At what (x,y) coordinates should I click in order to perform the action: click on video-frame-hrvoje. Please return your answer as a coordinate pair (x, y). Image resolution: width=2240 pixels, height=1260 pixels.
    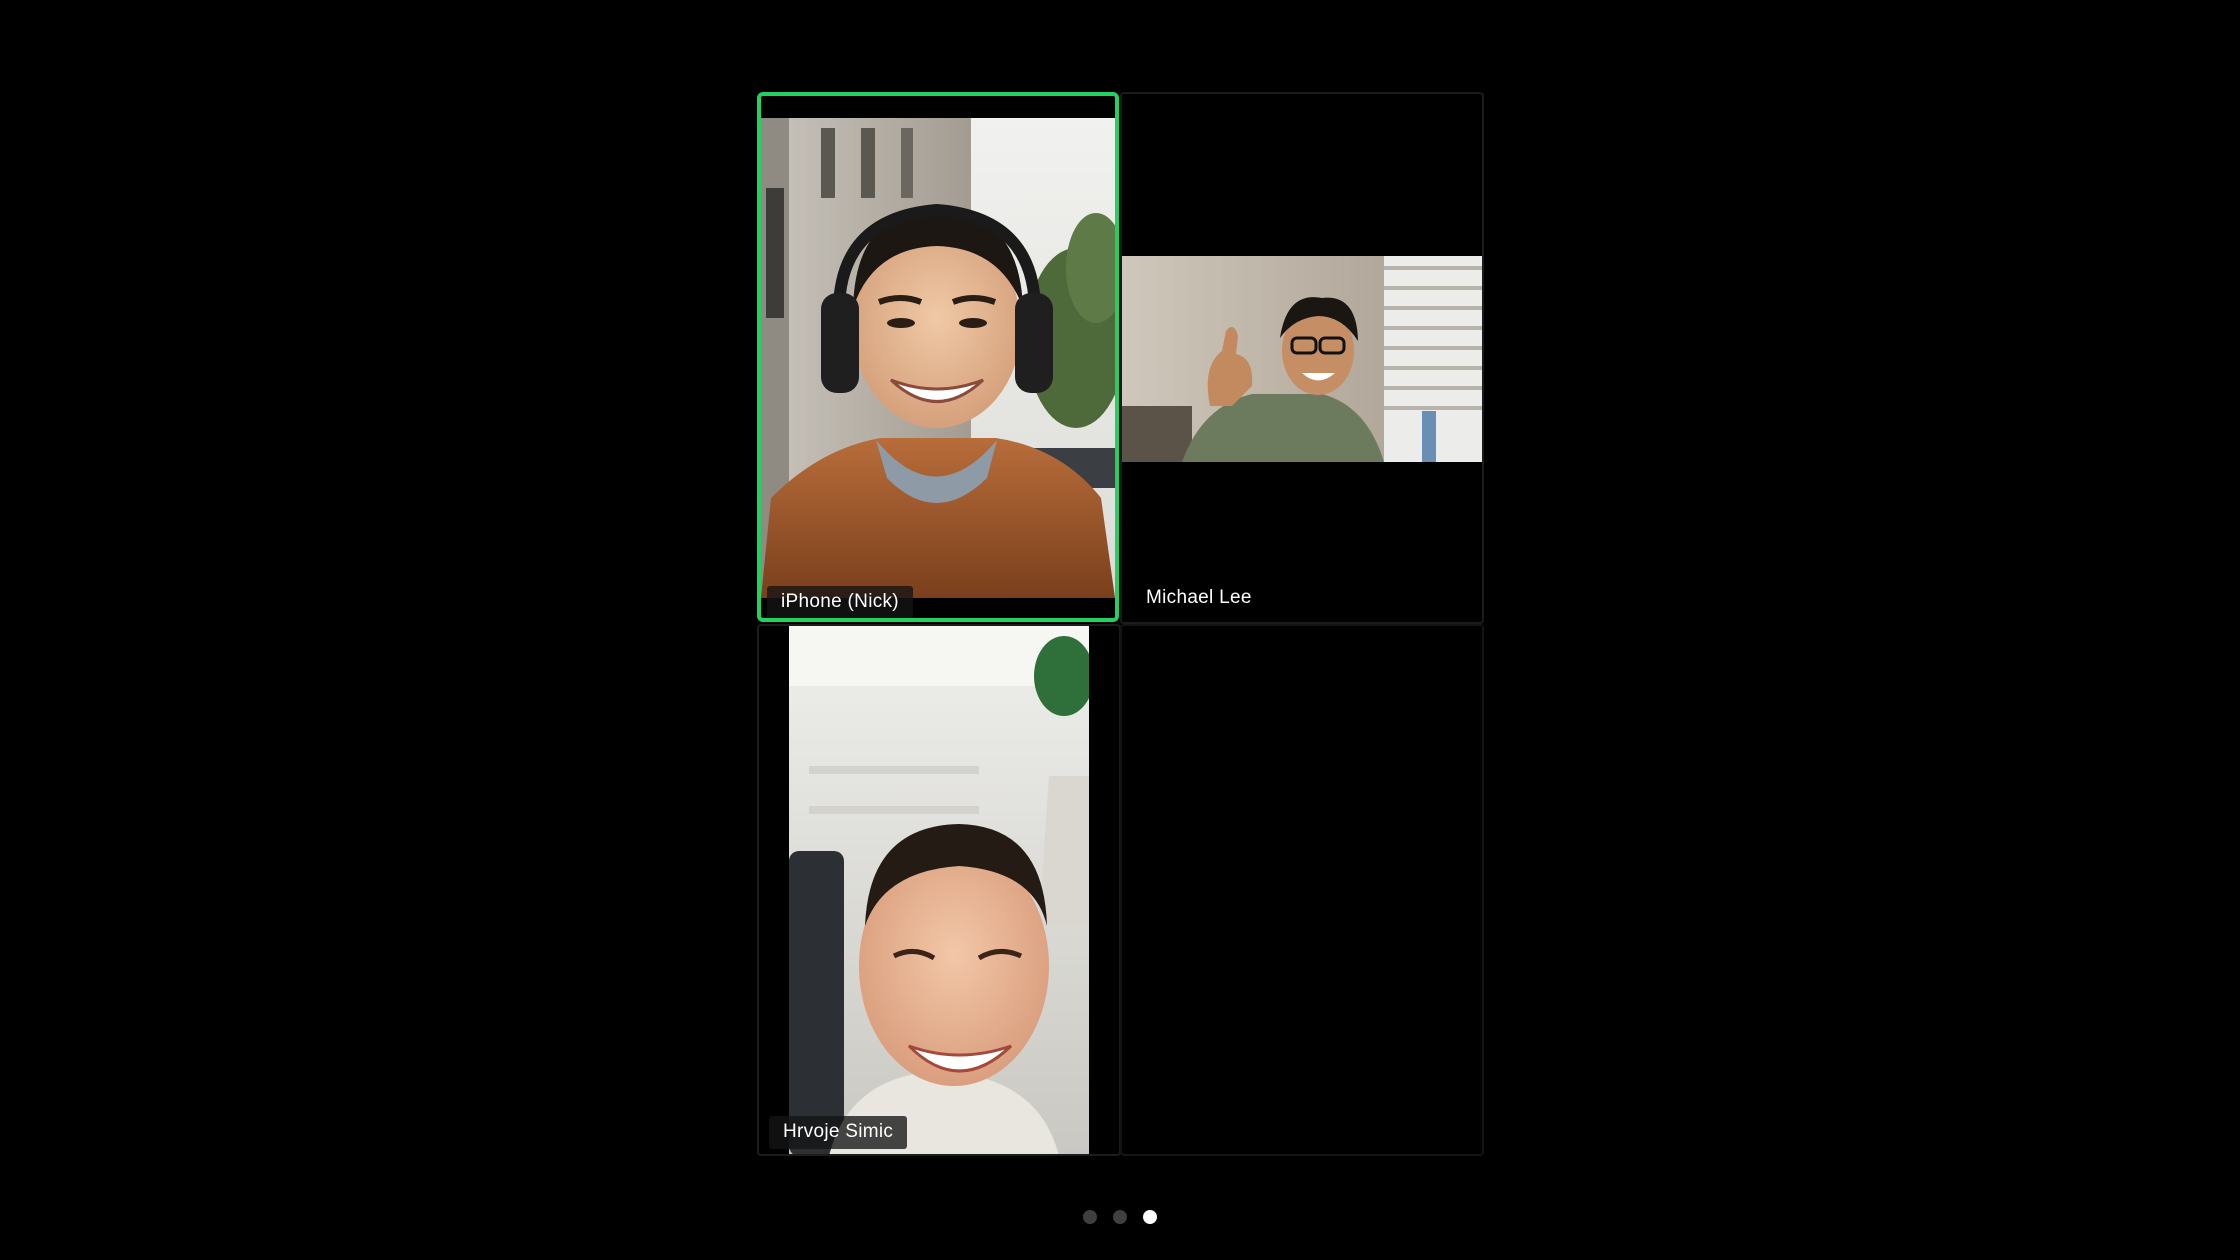
    Looking at the image, I should click on (939, 890).